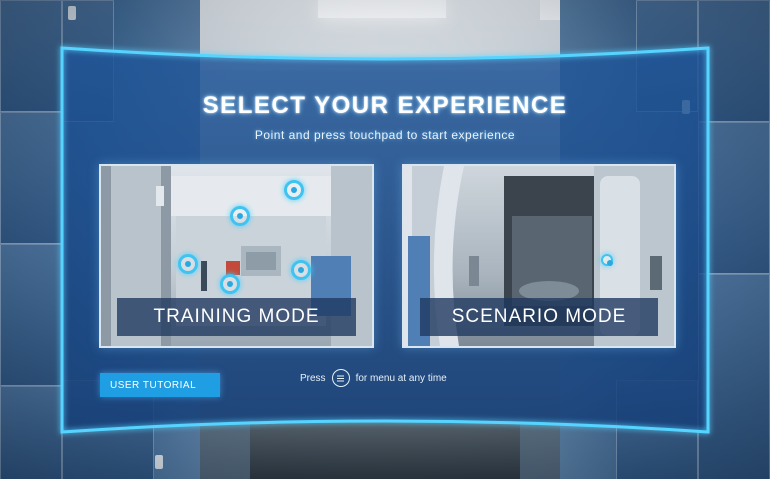 Image resolution: width=770 pixels, height=479 pixels. I want to click on hint-prefix: Press, so click(313, 378).